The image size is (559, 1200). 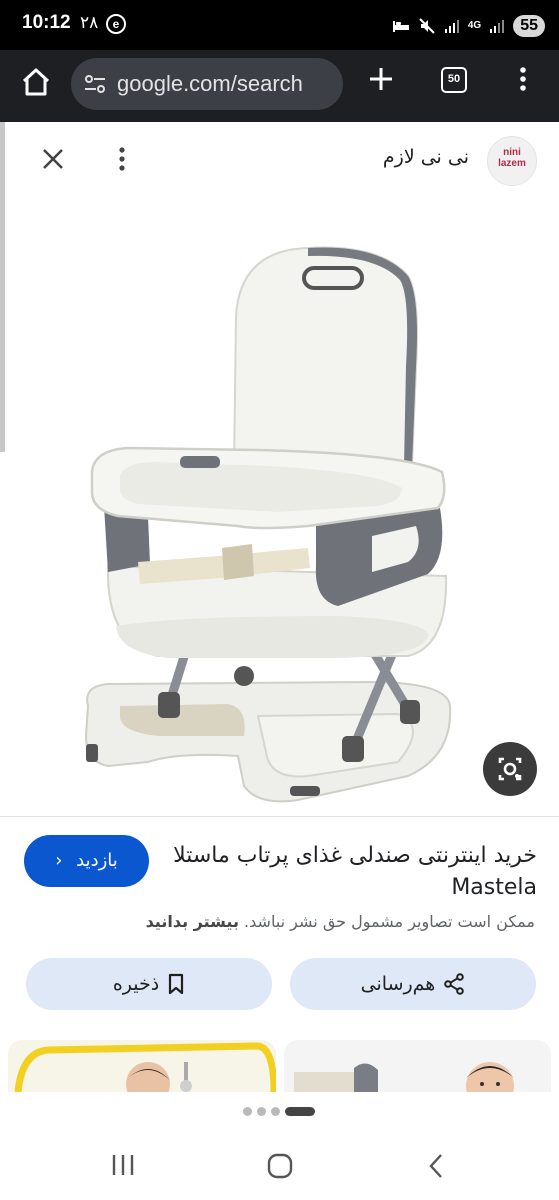 I want to click on tab-switcher-button: 50, so click(x=454, y=80).